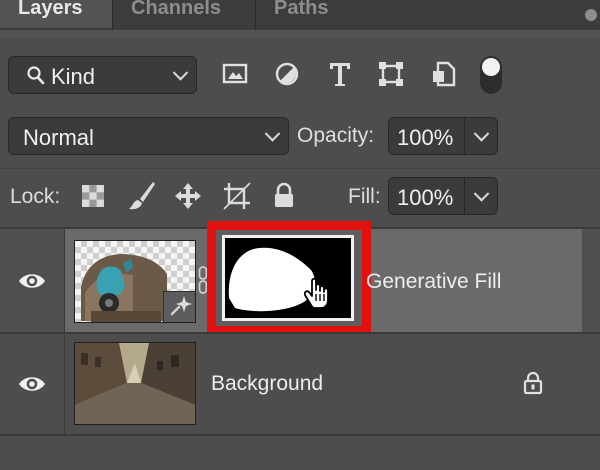 The image size is (600, 470). Describe the element at coordinates (188, 196) in the screenshot. I see `lock-position-icon` at that location.